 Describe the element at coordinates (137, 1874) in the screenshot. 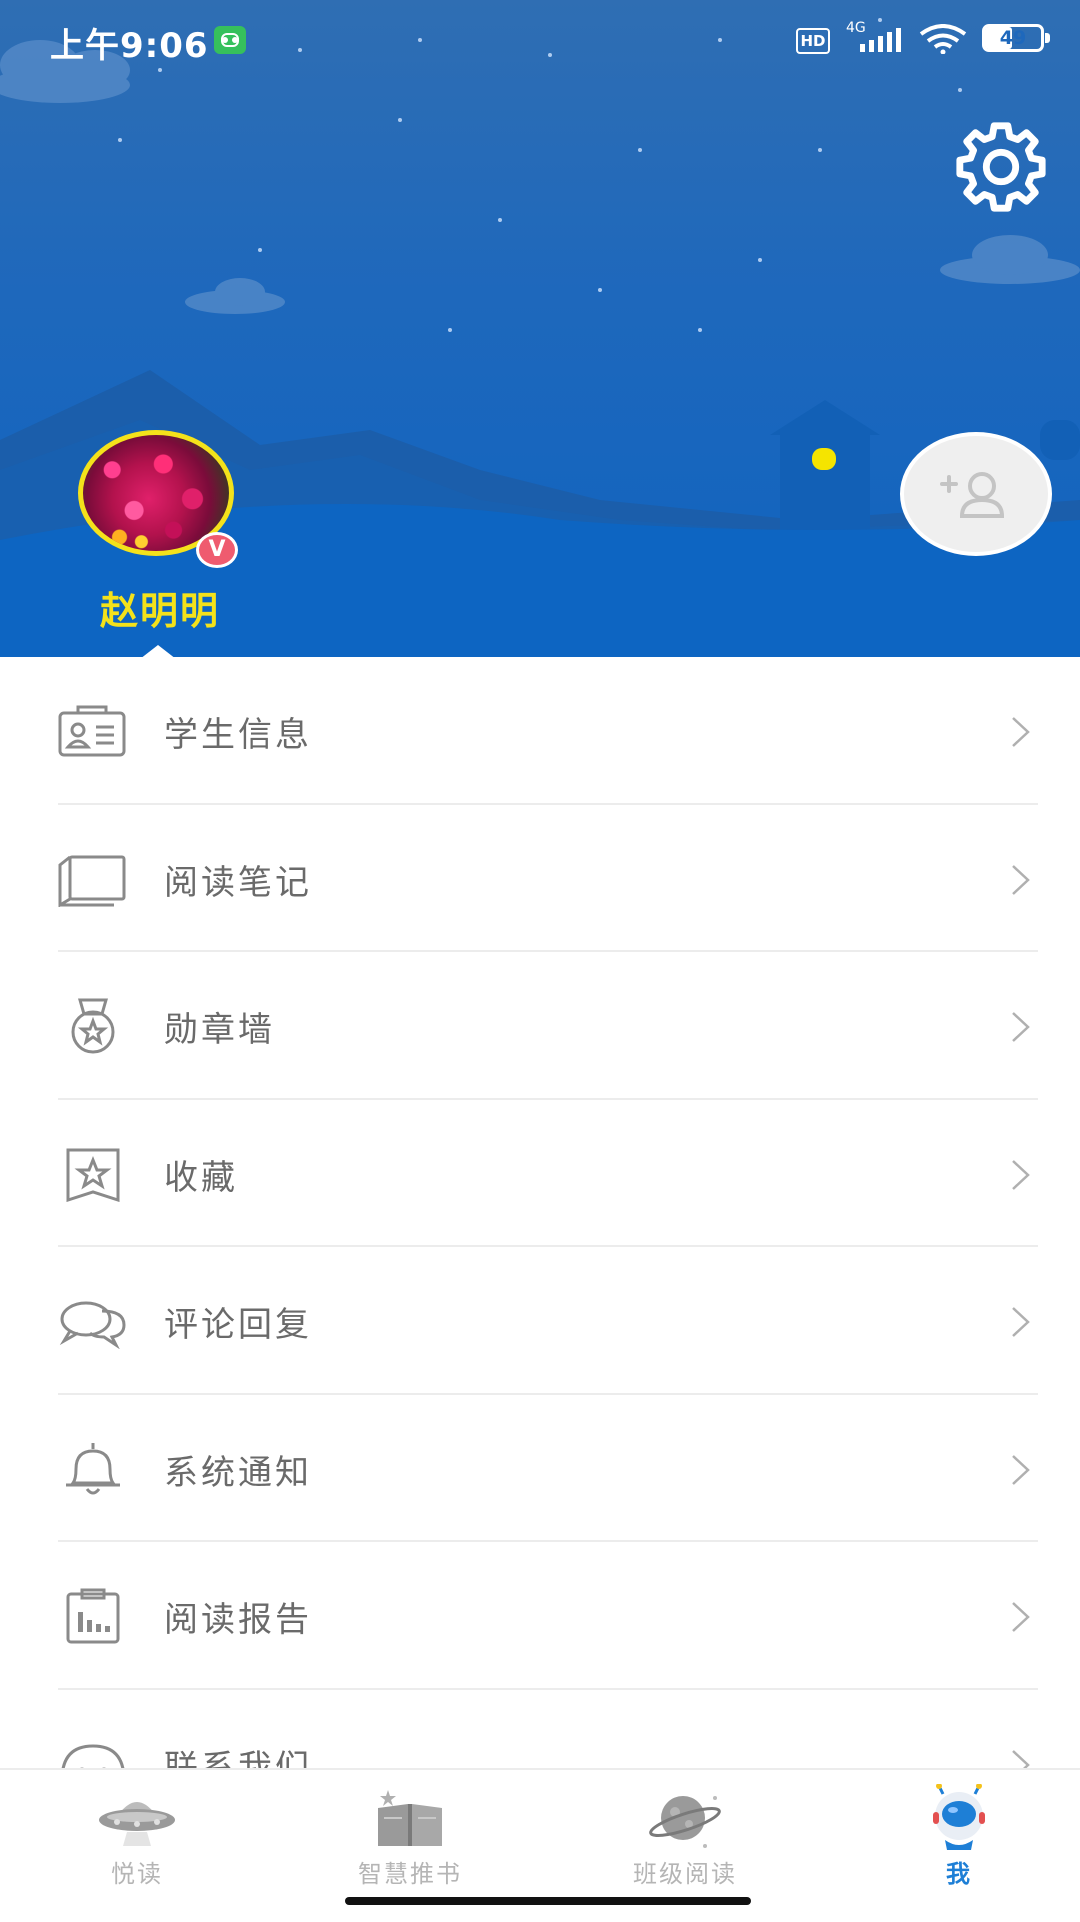

I see `tab-label: 悦读` at that location.